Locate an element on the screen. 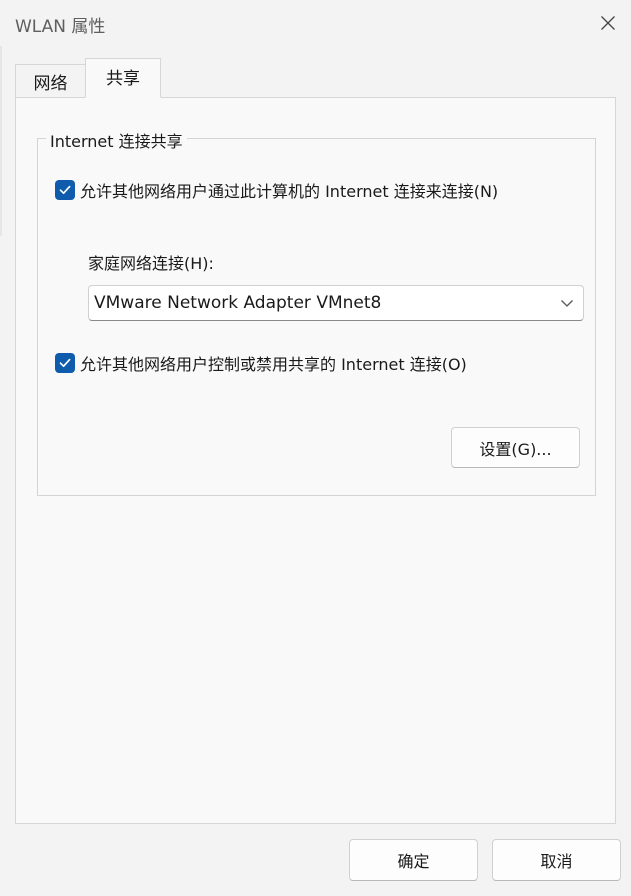 The image size is (631, 896). allow-share-checkbox is located at coordinates (65, 190).